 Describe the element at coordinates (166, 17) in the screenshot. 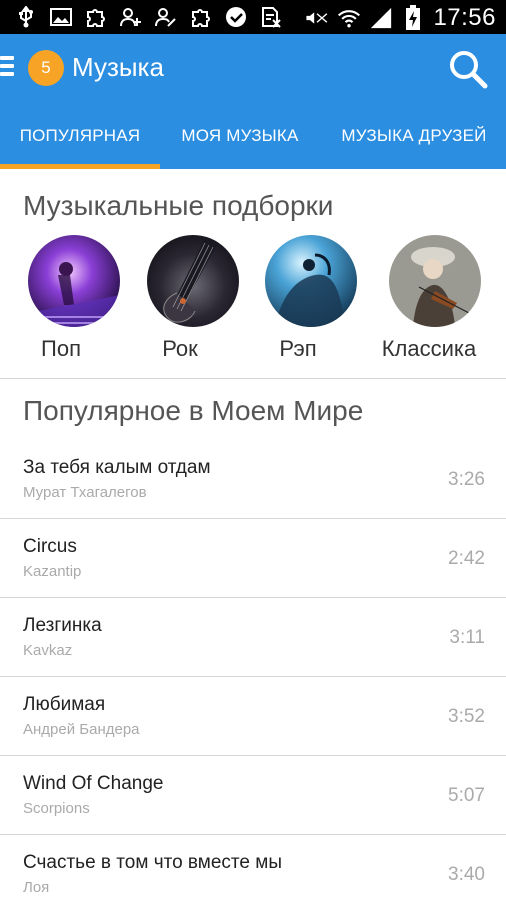

I see `edit-user-icon` at that location.